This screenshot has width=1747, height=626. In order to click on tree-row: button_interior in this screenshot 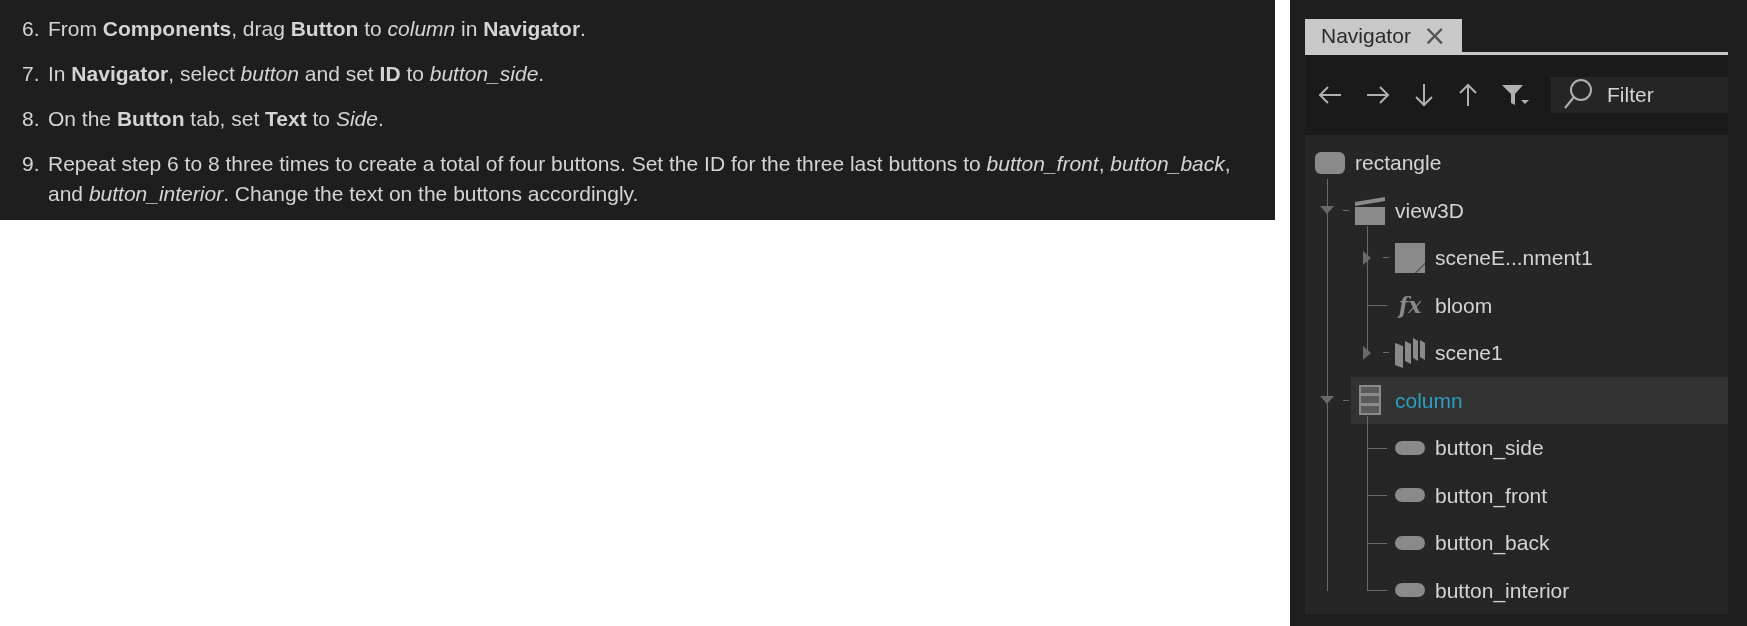, I will do `click(1559, 590)`.